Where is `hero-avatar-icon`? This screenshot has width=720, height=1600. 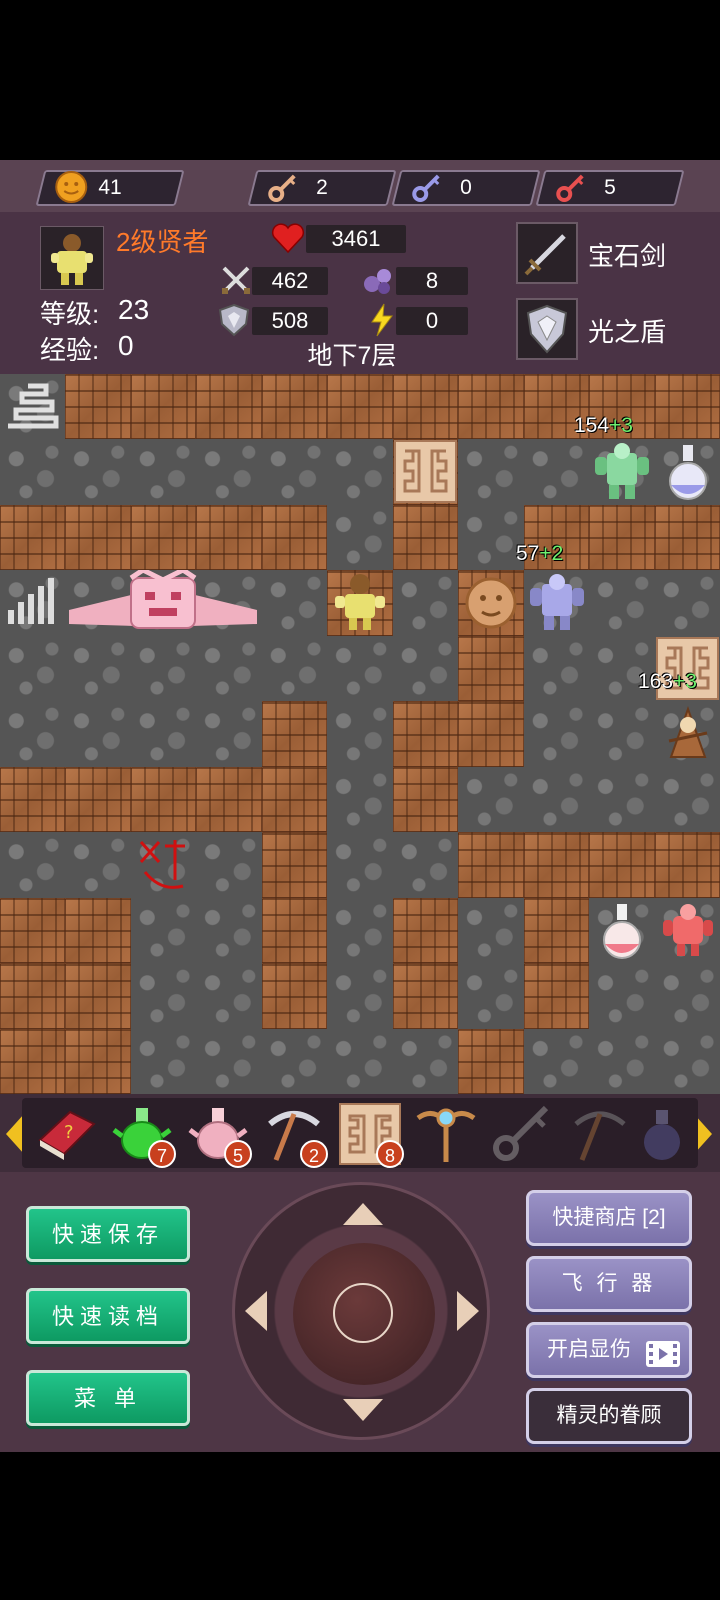 hero-avatar-icon is located at coordinates (72, 259).